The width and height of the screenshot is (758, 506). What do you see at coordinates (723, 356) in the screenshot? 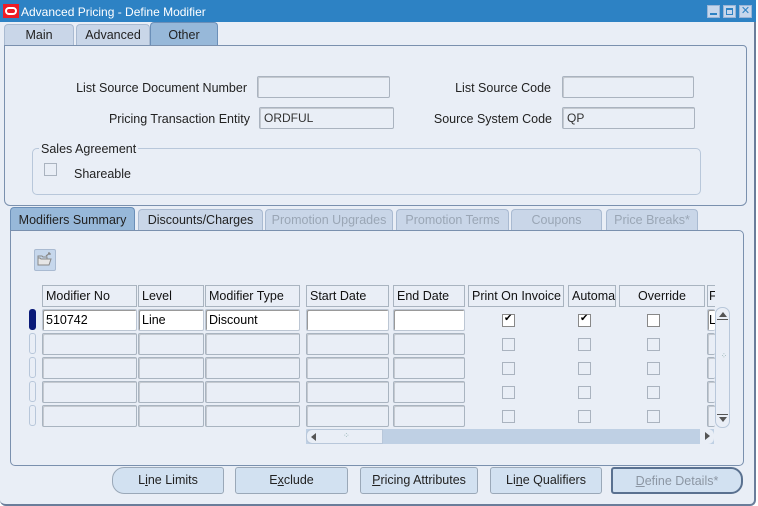
I see `vertical-grip-icon: ⁘` at bounding box center [723, 356].